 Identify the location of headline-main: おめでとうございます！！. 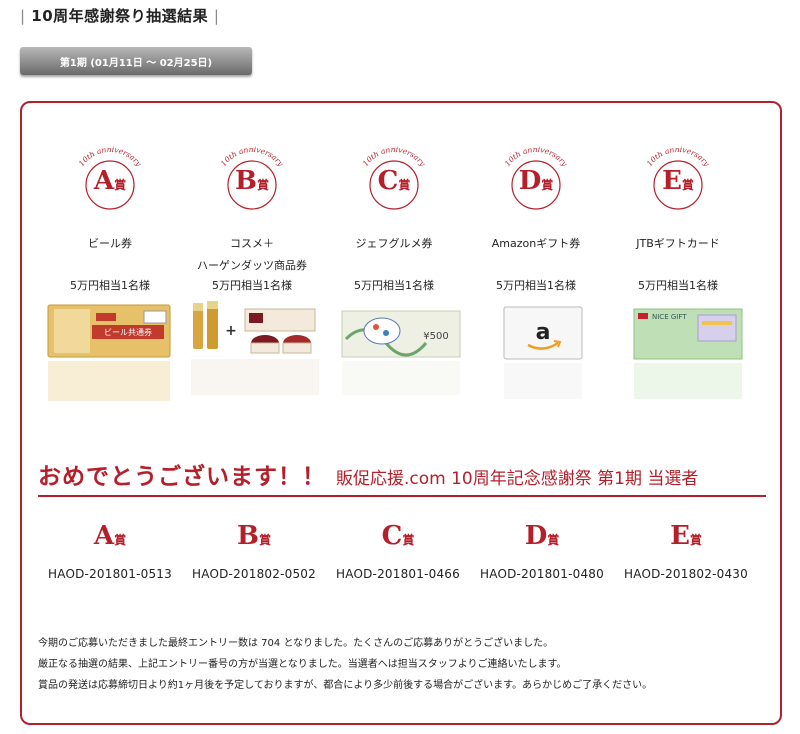
(182, 477).